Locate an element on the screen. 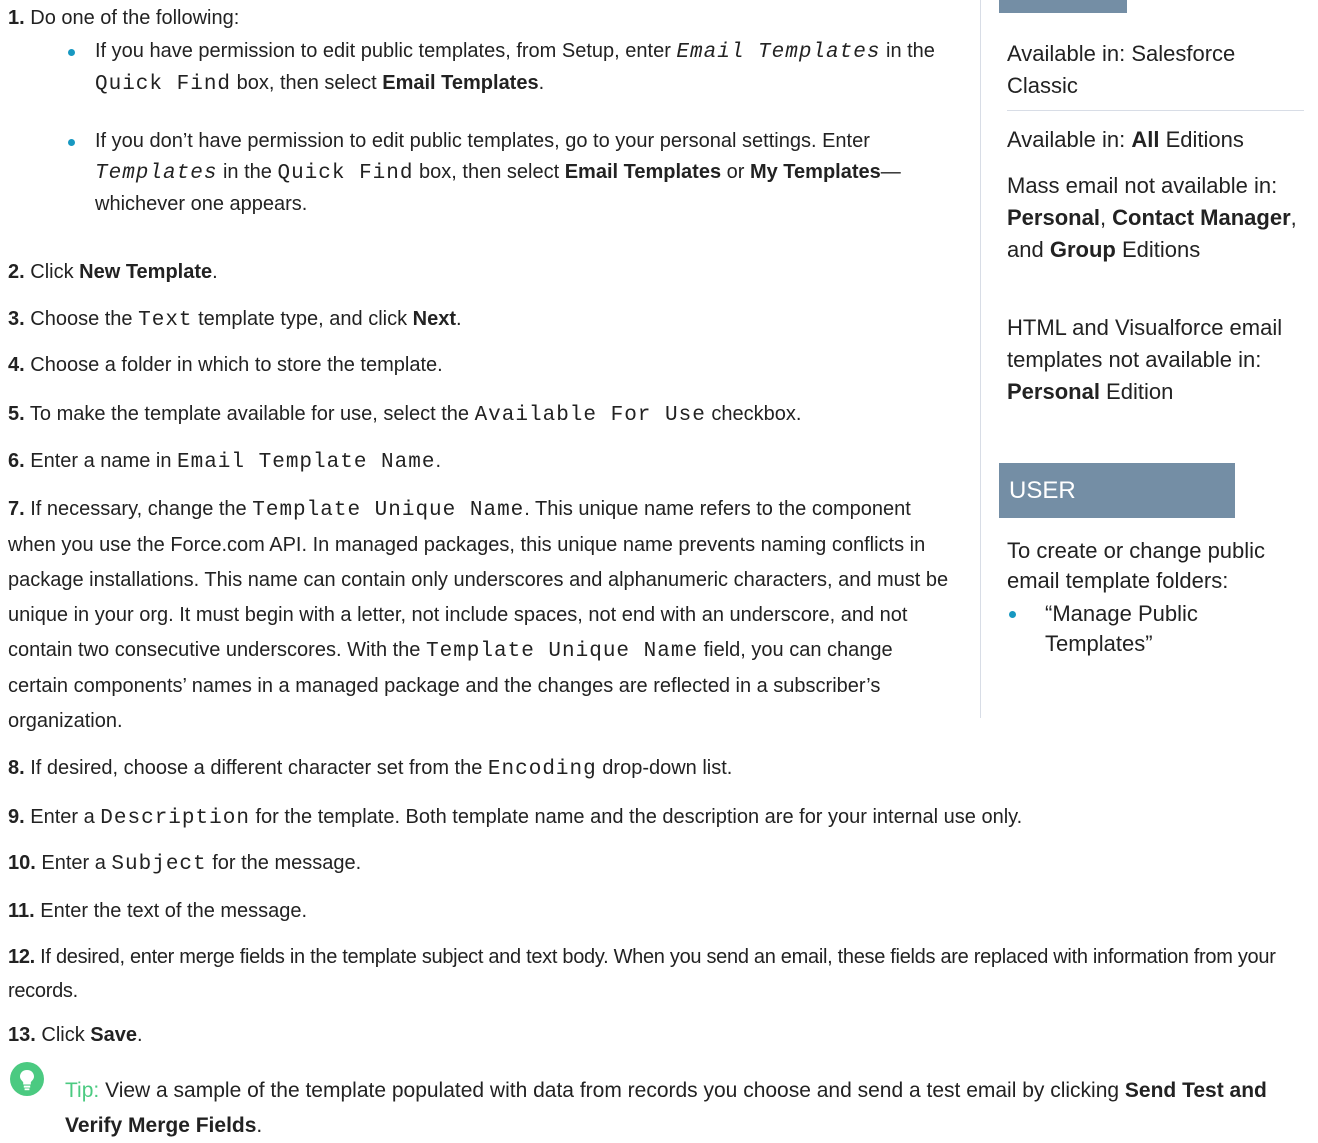 The width and height of the screenshot is (1318, 1143). step-number: 2. is located at coordinates (16, 272).